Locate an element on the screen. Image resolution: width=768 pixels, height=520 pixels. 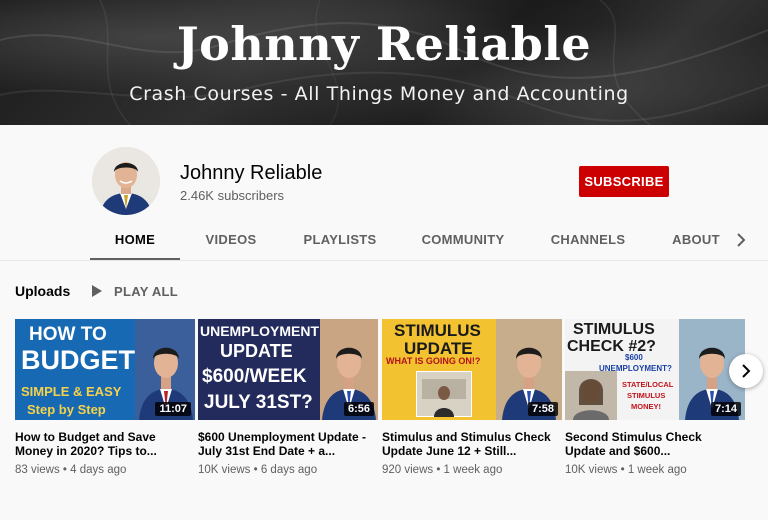
thumbnail-caption: UNEMPLOYMENT is located at coordinates (259, 331).